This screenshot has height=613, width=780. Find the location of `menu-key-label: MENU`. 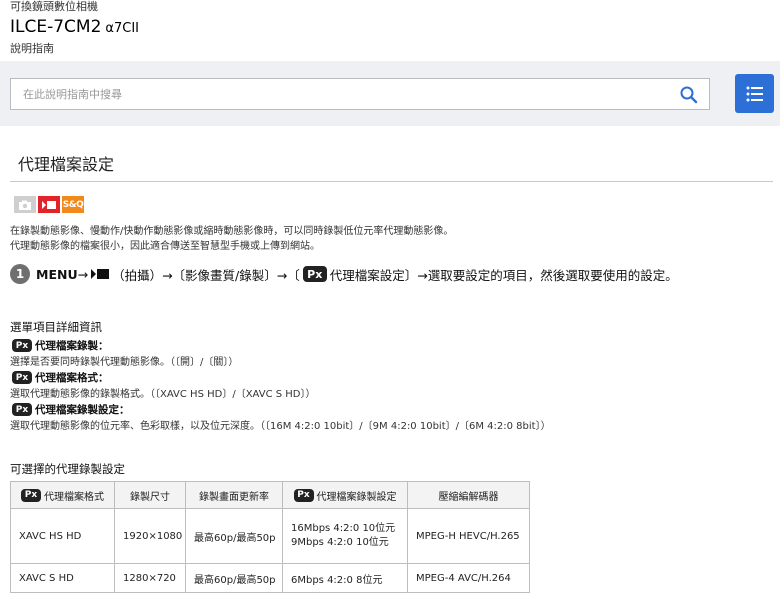

menu-key-label: MENU is located at coordinates (57, 274).